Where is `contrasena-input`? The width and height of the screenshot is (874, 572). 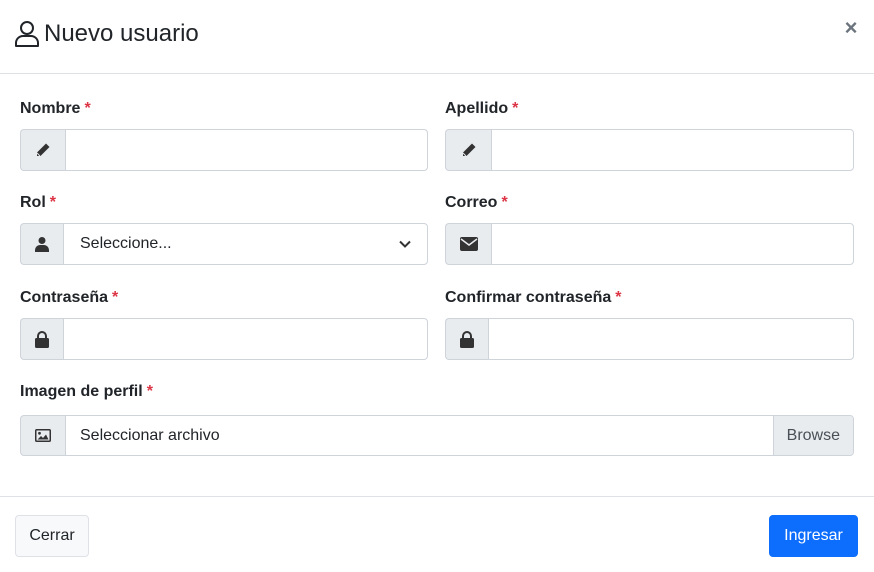 contrasena-input is located at coordinates (245, 339).